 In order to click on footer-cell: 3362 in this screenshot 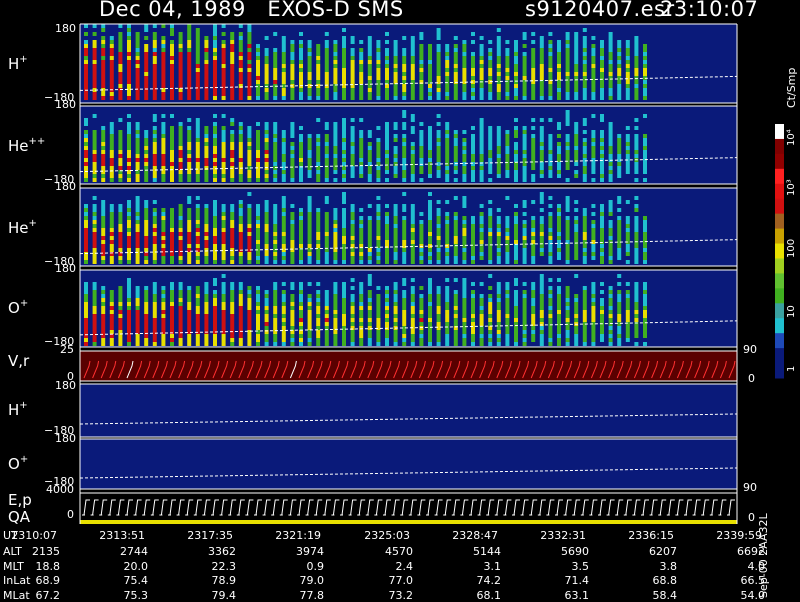, I will do `click(222, 551)`.